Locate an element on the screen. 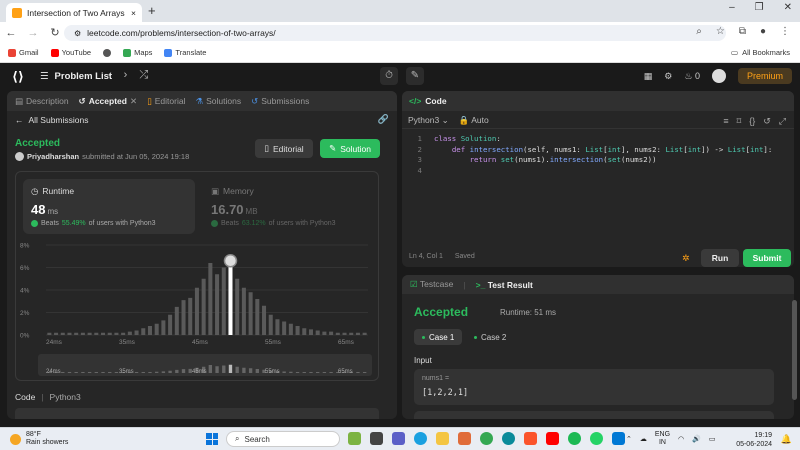 This screenshot has width=800, height=450. solution-button: ✎ Solution is located at coordinates (350, 148).